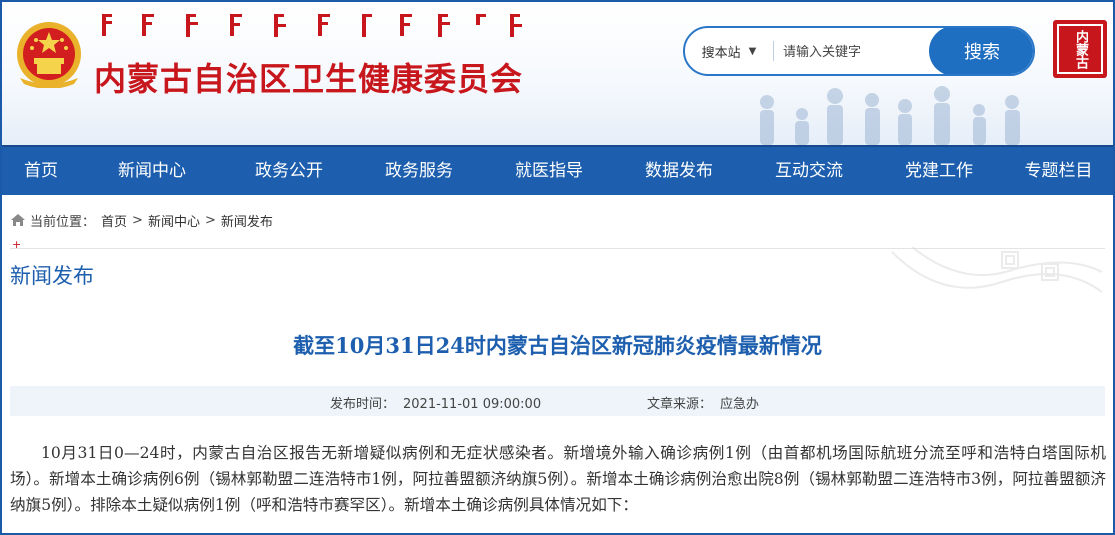 The height and width of the screenshot is (535, 1115). I want to click on article-source-label: 文章来源：, so click(680, 404).